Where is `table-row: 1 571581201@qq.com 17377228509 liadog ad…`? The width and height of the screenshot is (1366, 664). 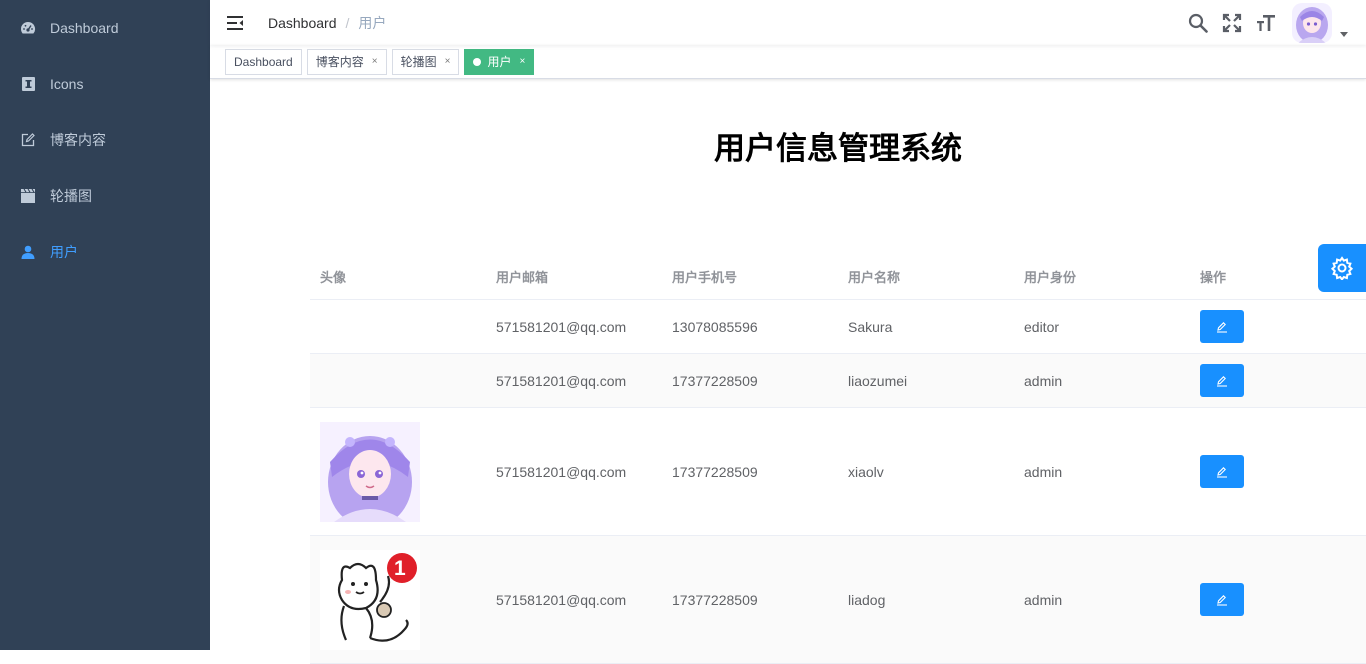 table-row: 1 571581201@qq.com 17377228509 liadog ad… is located at coordinates (838, 600).